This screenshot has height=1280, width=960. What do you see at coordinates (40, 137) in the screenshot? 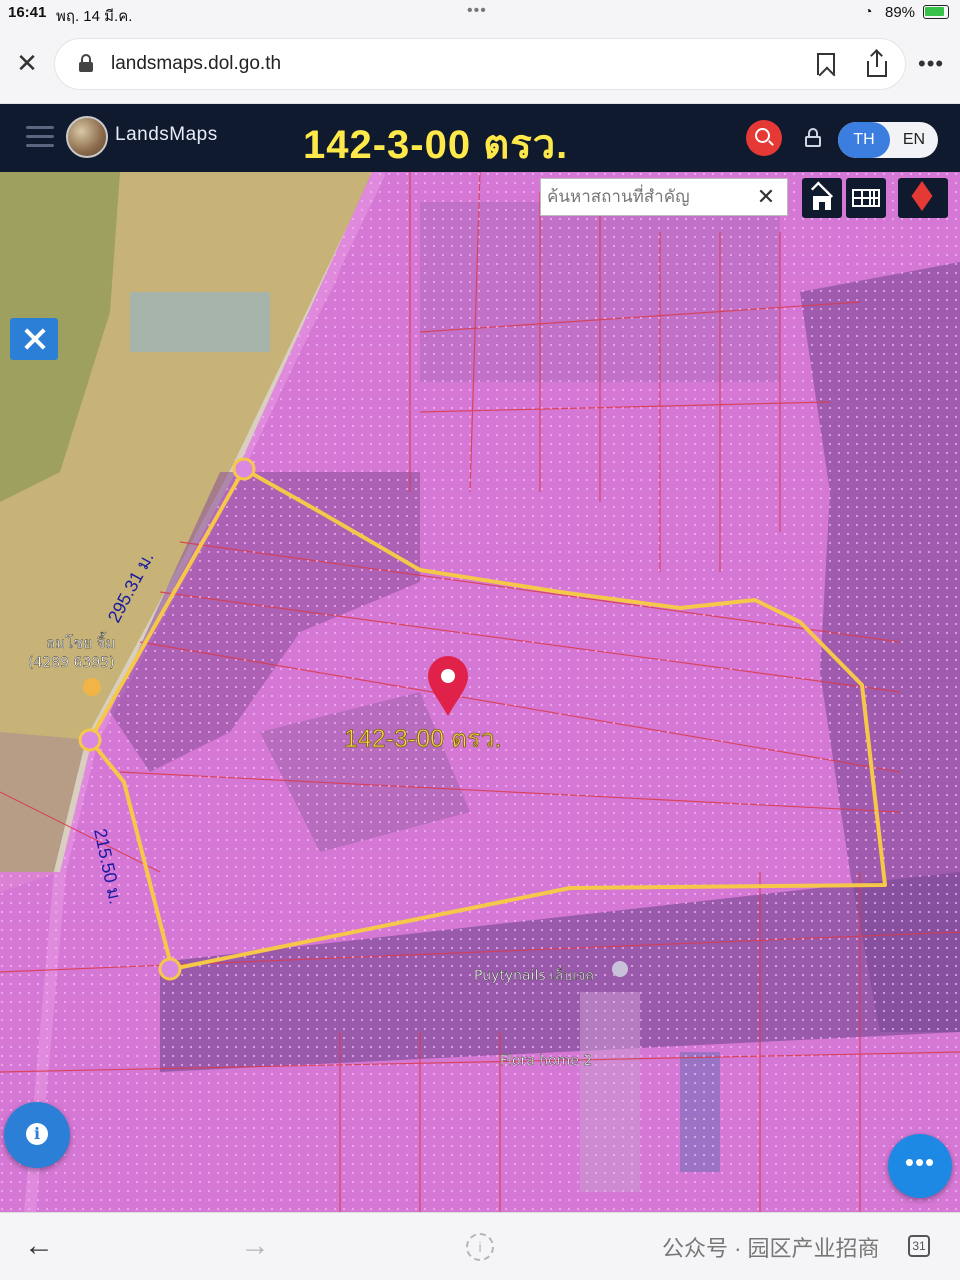
I see `menu-icon` at bounding box center [40, 137].